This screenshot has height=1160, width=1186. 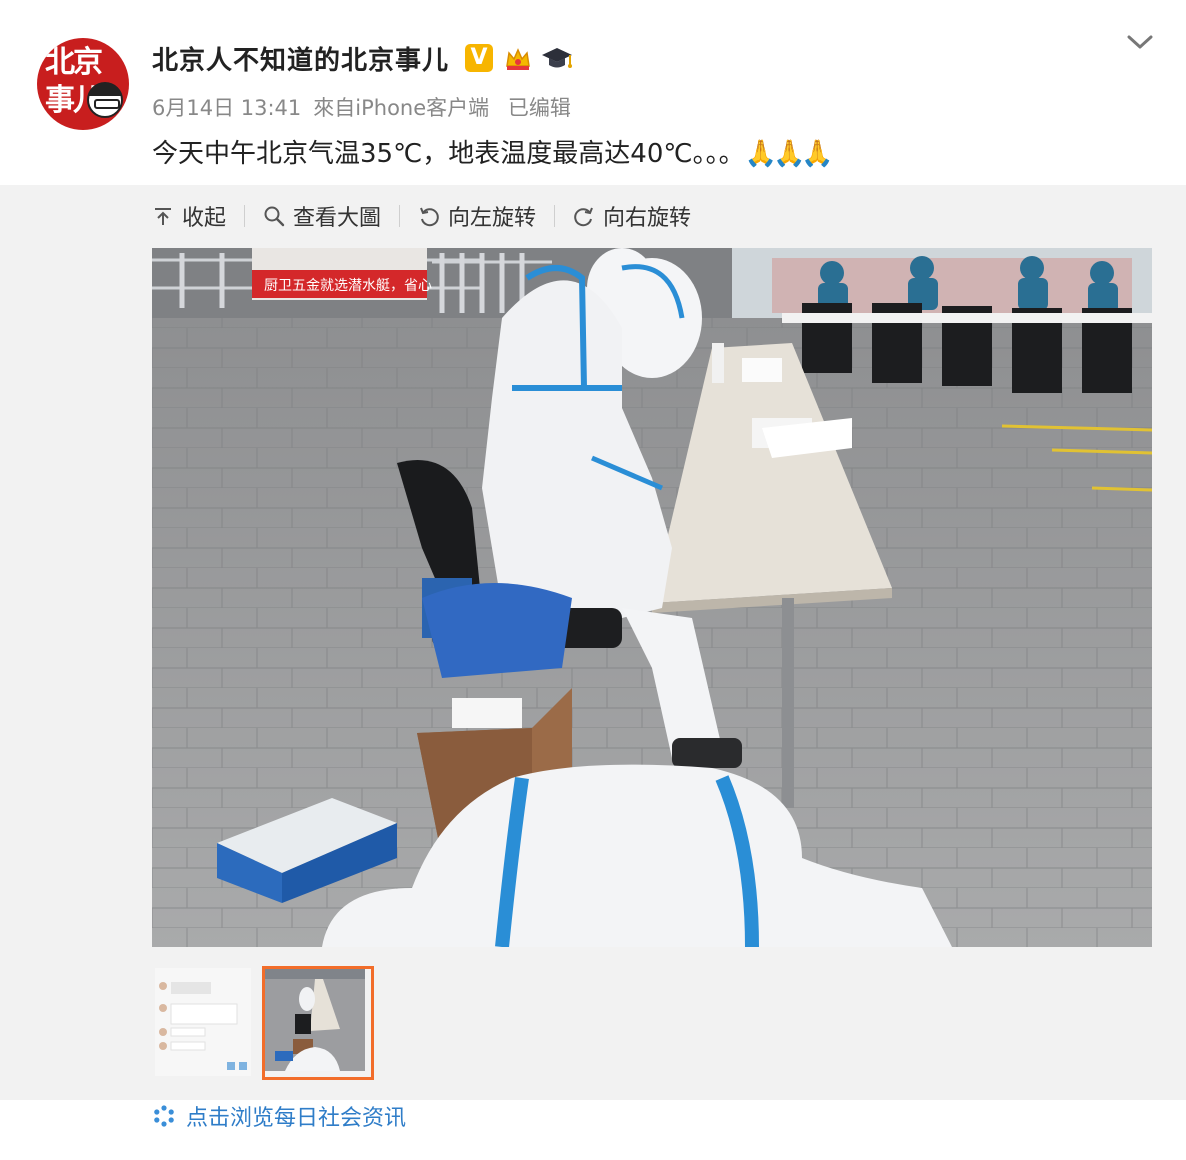 I want to click on verified-badge-icon: V, so click(x=479, y=58).